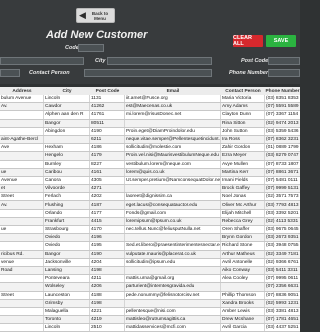  I want to click on column-header: Phone Number, so click(282, 91).